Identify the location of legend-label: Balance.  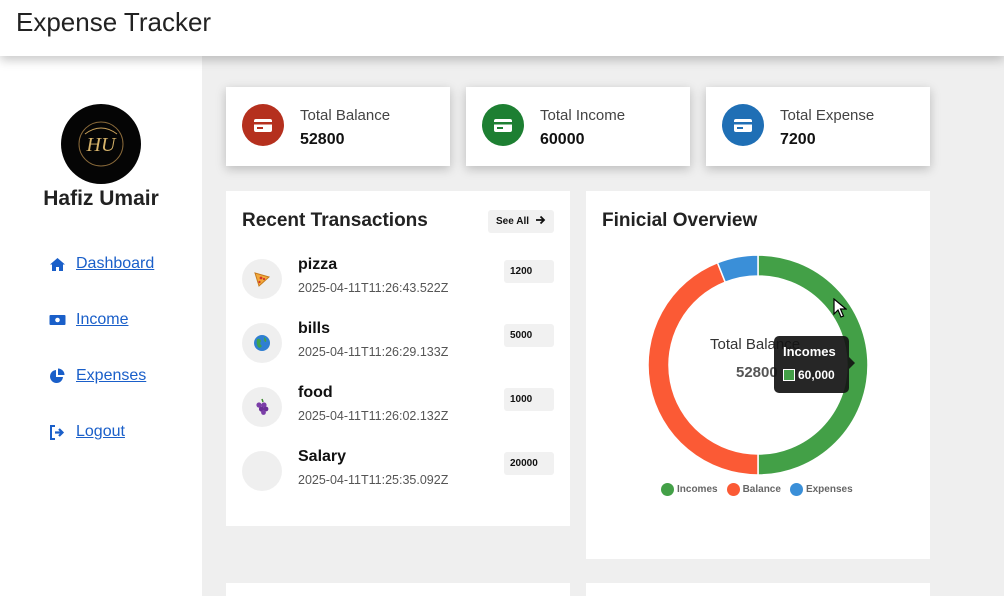
(761, 489).